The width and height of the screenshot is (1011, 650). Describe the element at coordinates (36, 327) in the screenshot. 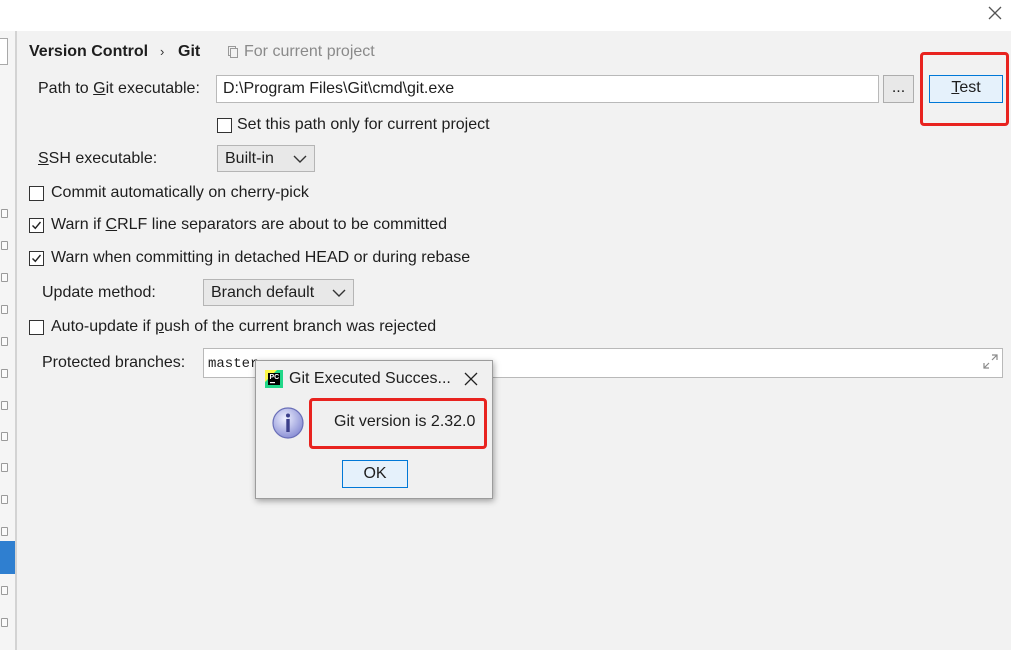

I see `auto-update-checkbox` at that location.